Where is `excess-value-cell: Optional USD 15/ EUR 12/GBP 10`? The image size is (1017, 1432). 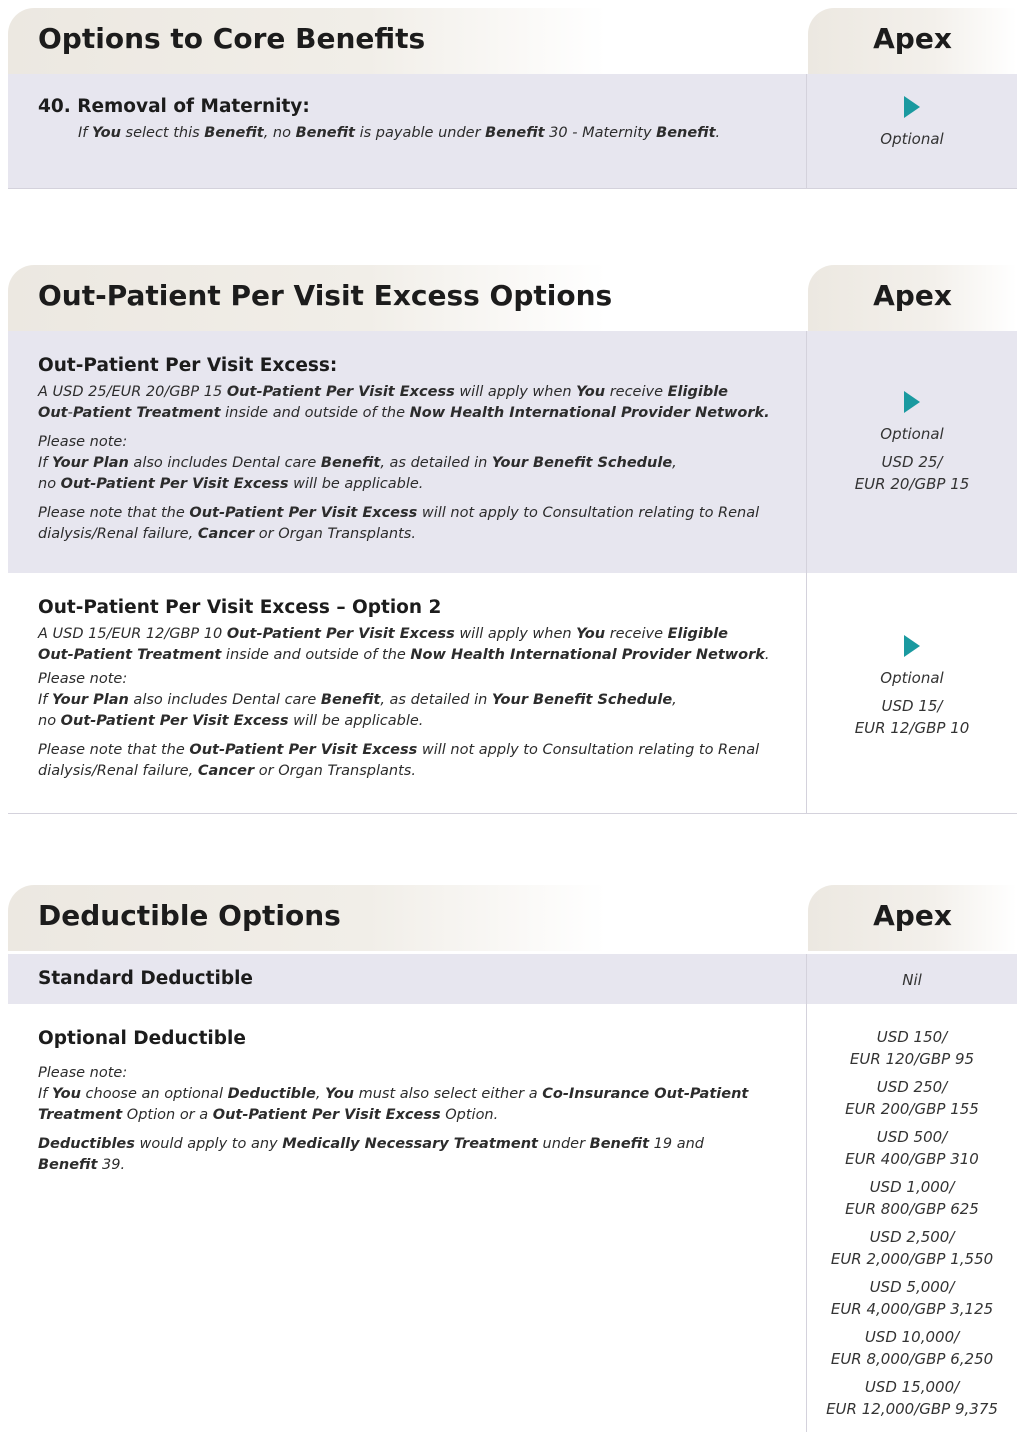 excess-value-cell: Optional USD 15/ EUR 12/GBP 10 is located at coordinates (912, 693).